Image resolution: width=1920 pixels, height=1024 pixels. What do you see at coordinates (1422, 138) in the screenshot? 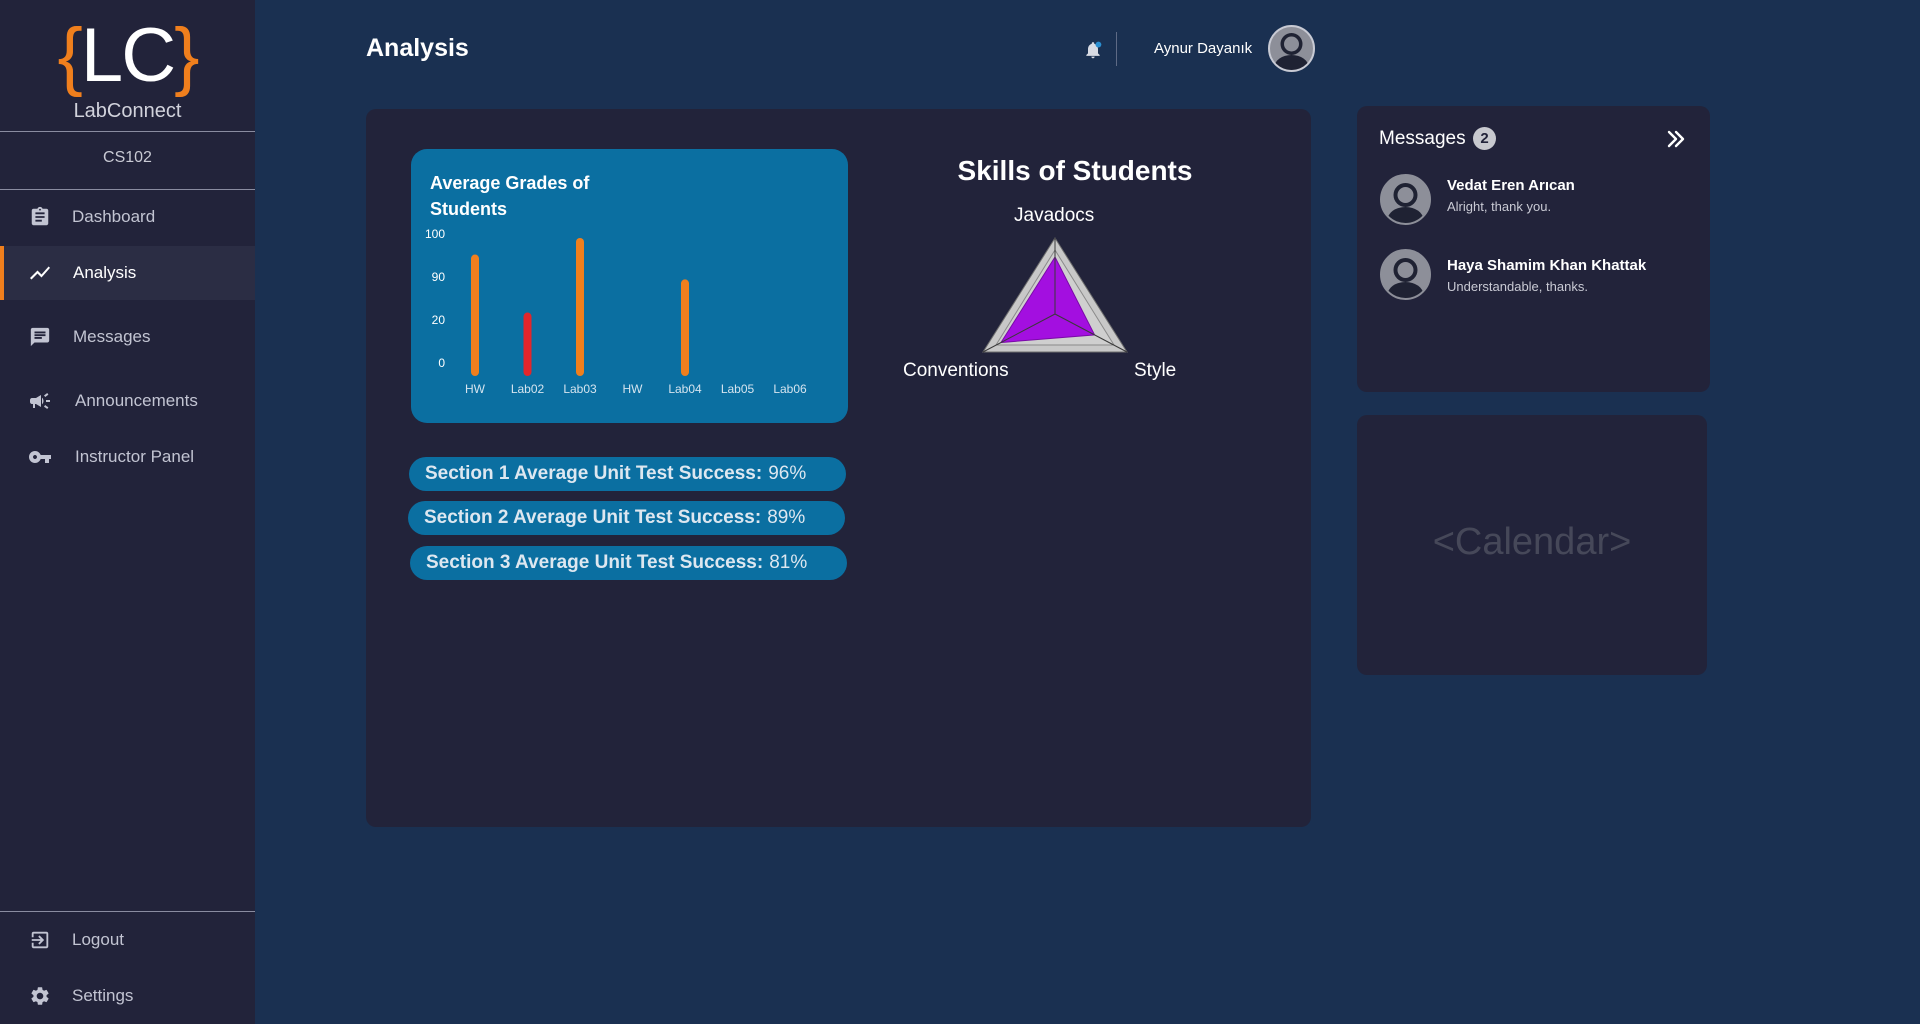
I see `messages-title: Messages` at bounding box center [1422, 138].